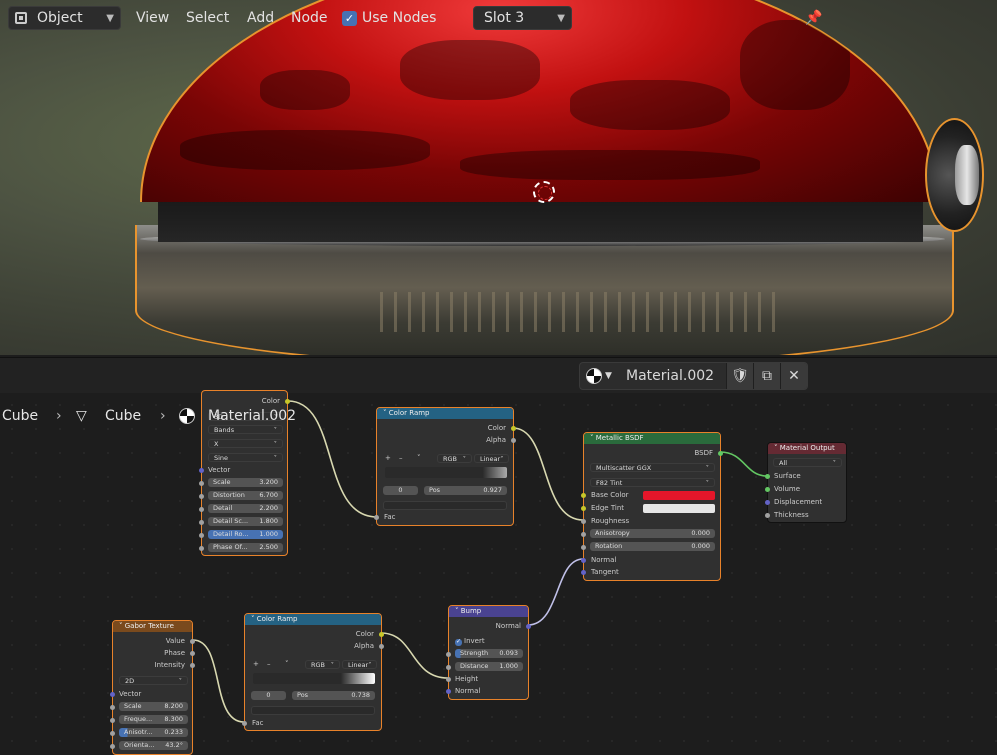 Image resolution: width=997 pixels, height=755 pixels. Describe the element at coordinates (465, 490) in the screenshot. I see `stop-position-field: Pos 0.927` at that location.